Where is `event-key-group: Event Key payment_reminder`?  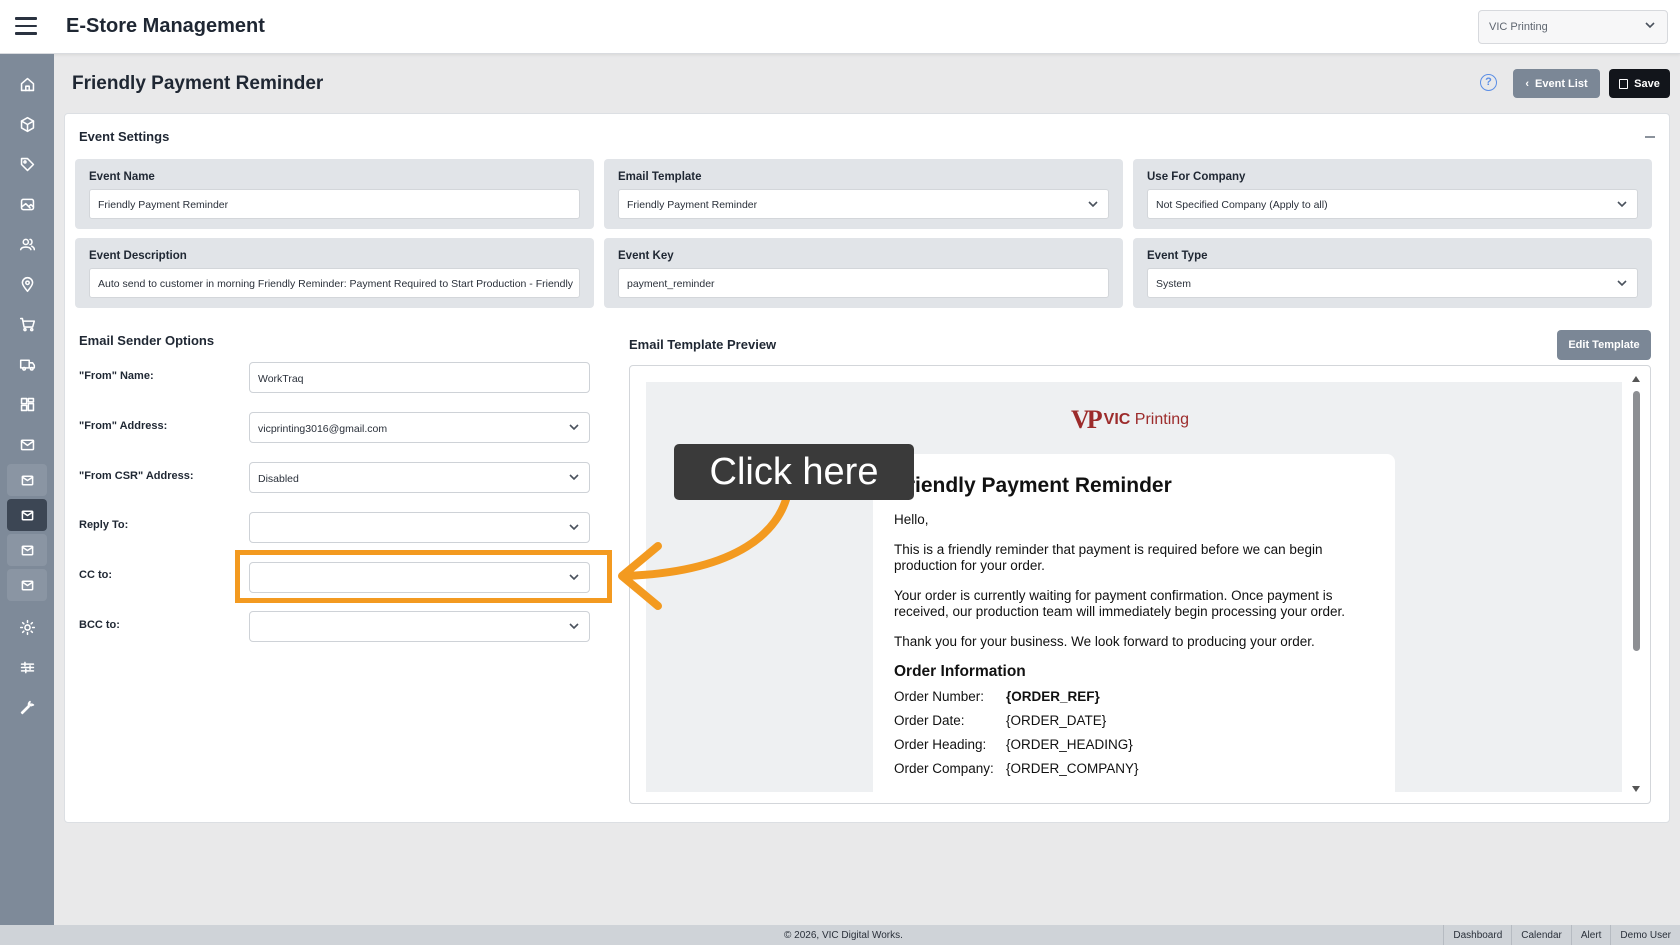 event-key-group: Event Key payment_reminder is located at coordinates (863, 273).